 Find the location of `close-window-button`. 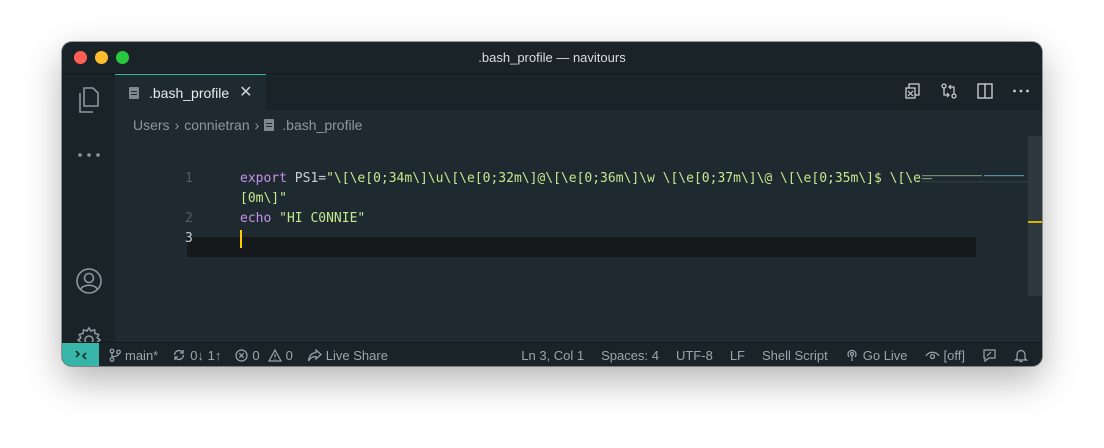

close-window-button is located at coordinates (80, 57).